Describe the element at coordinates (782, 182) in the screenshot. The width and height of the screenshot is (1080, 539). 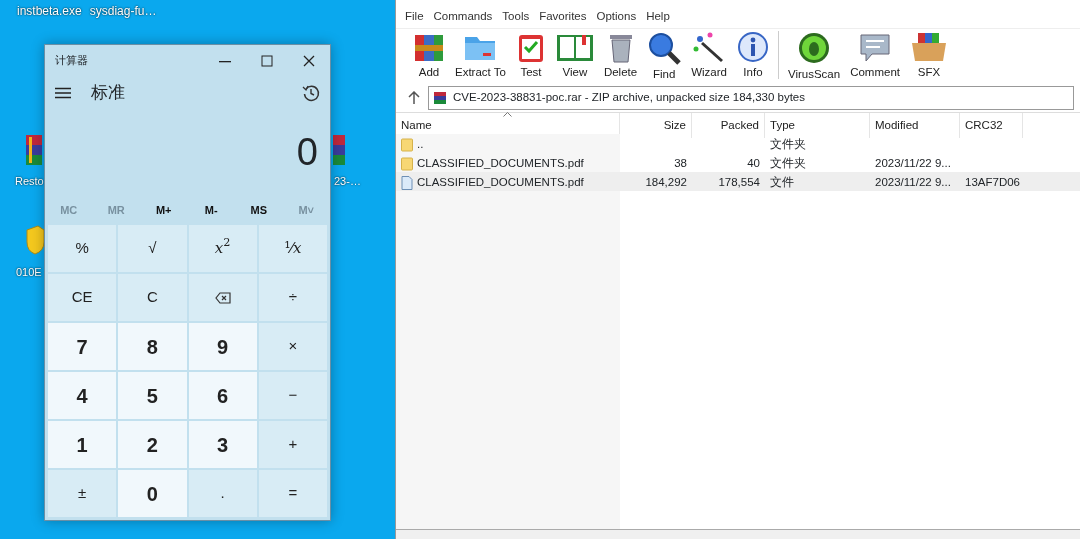
I see `table-cell: 文件` at that location.